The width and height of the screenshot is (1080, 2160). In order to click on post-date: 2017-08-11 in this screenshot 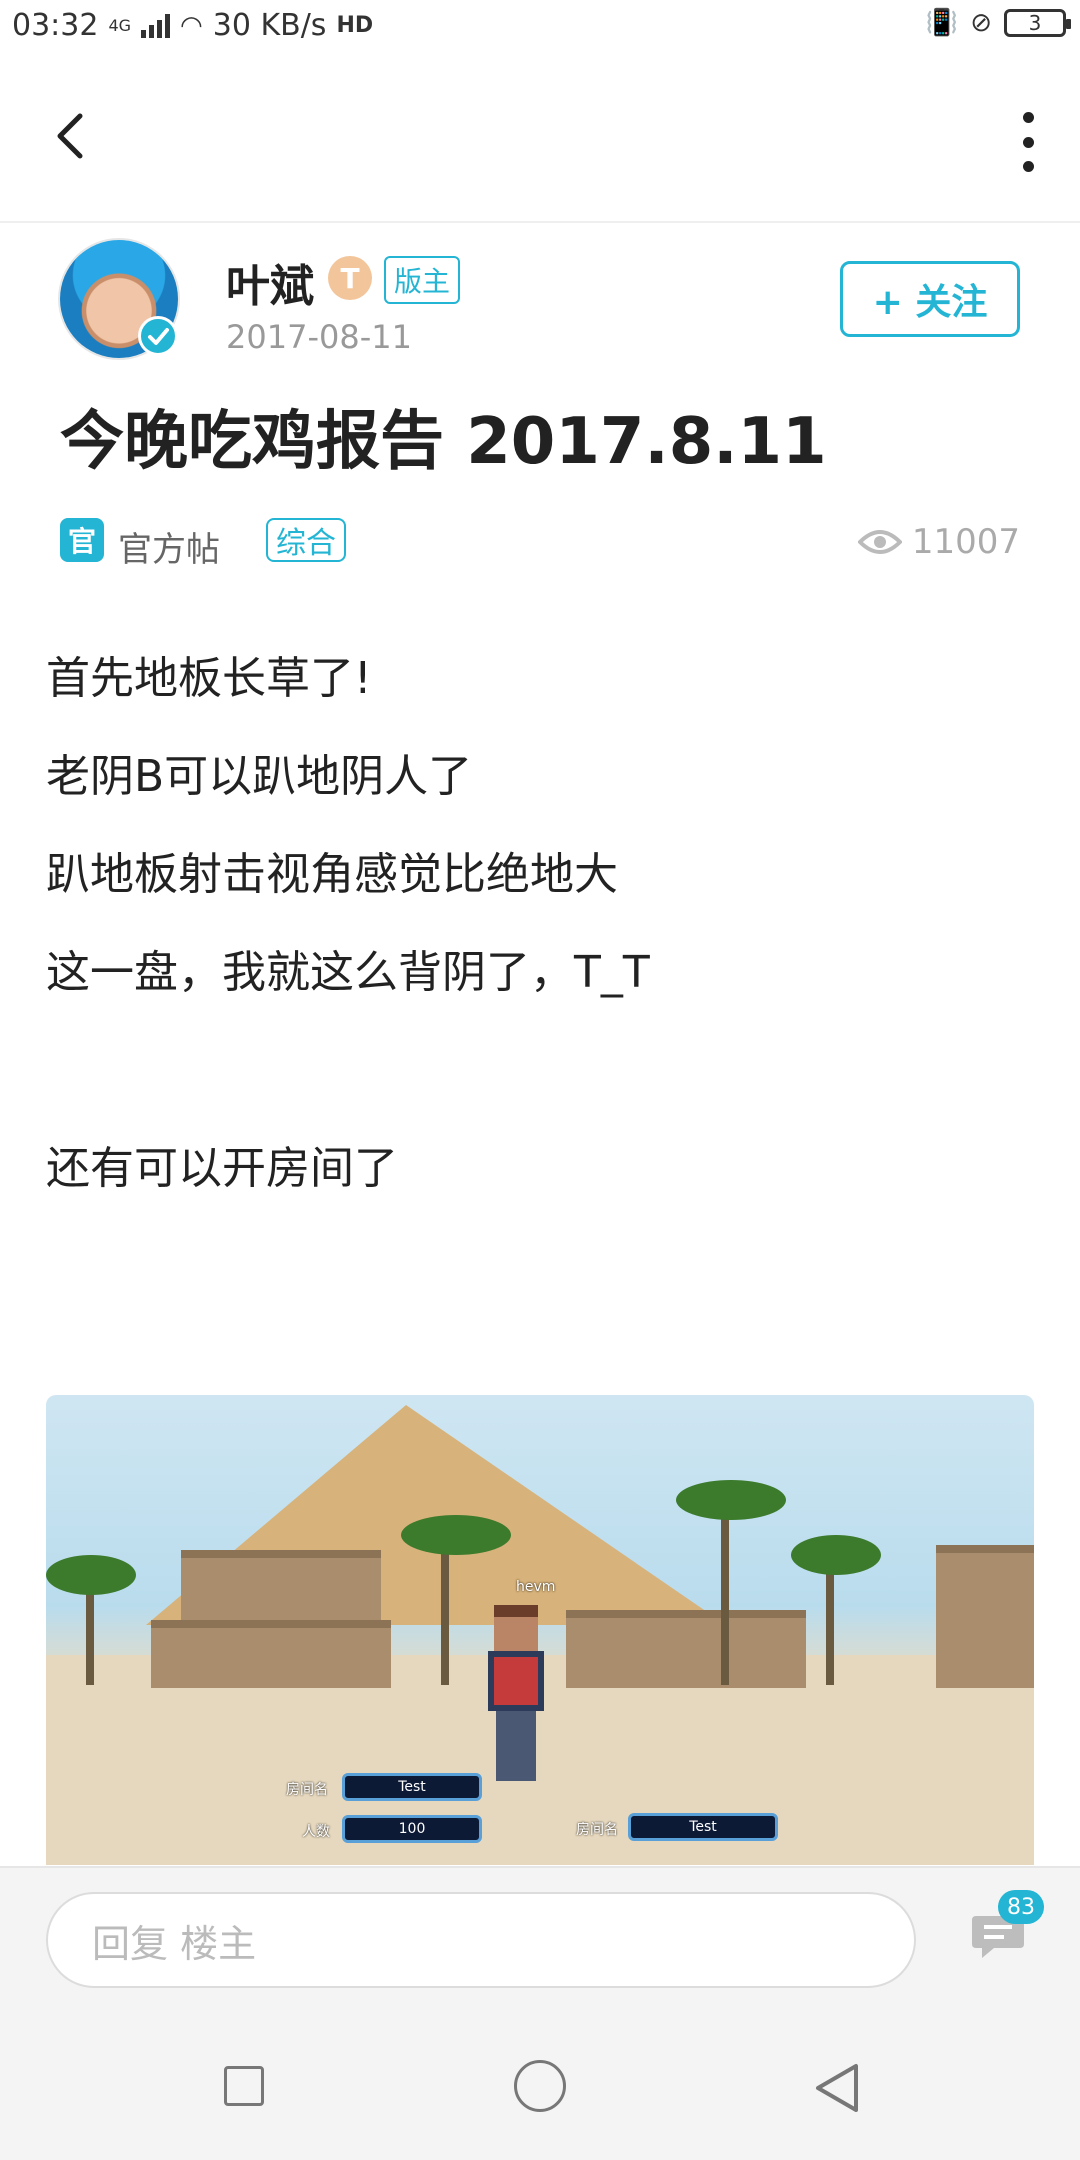, I will do `click(319, 337)`.